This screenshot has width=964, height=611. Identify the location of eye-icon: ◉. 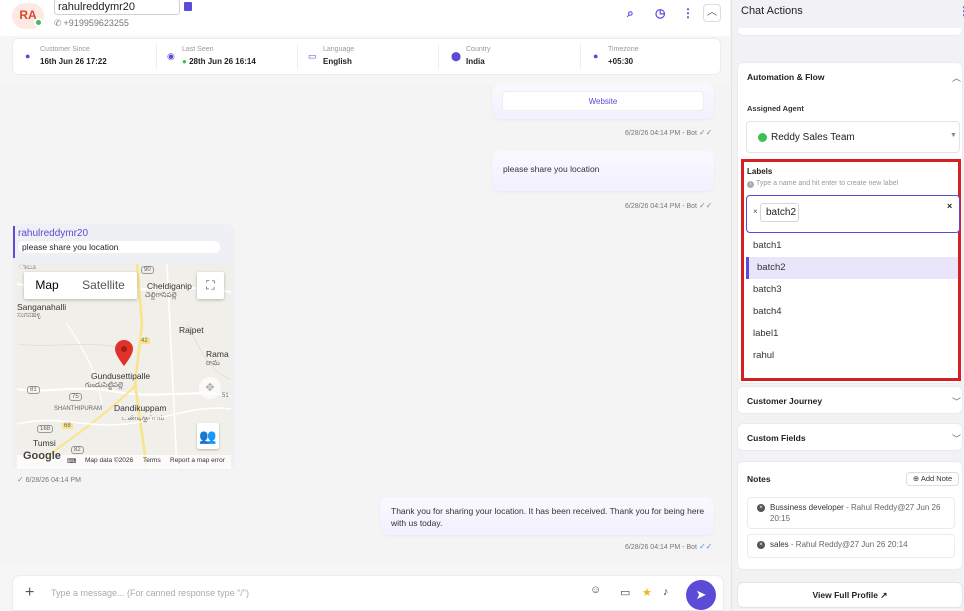
(171, 56).